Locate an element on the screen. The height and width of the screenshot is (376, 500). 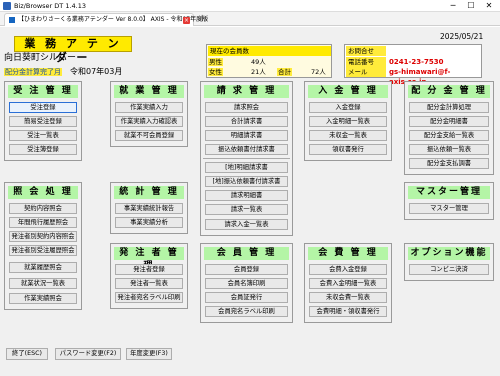
member-roster-print-button: 会員名簿印刷 is located at coordinates (246, 283).